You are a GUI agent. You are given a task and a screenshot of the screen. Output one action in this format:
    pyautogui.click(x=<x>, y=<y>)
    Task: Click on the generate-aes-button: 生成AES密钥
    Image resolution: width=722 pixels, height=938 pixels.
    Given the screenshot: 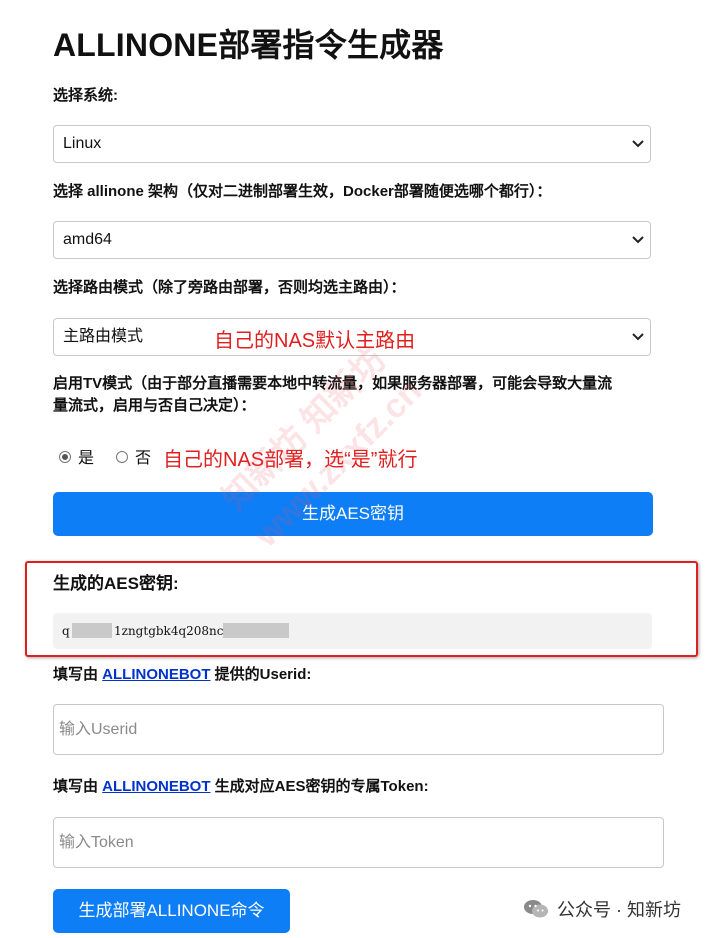 What is the action you would take?
    pyautogui.click(x=353, y=514)
    